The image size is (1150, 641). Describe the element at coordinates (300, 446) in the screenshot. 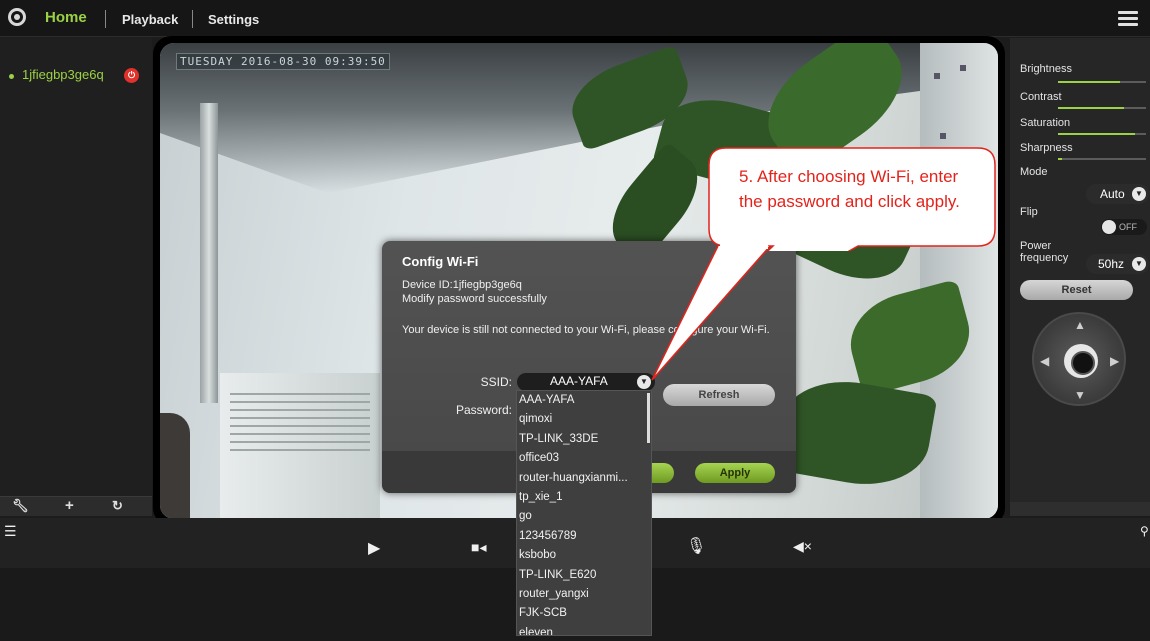

I see `video-air-conditioner` at that location.